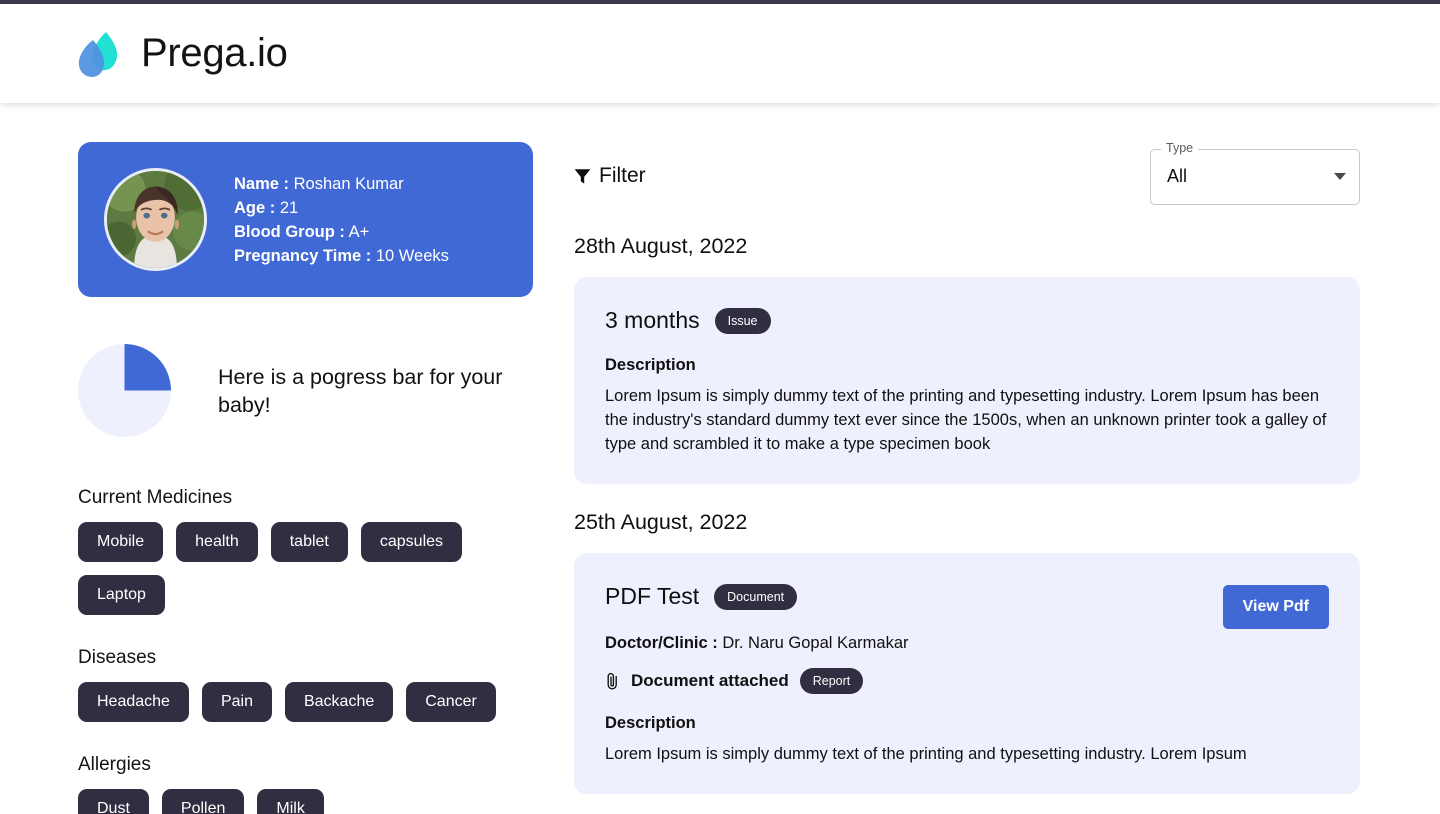 The image size is (1440, 814). What do you see at coordinates (1177, 176) in the screenshot?
I see `type-select-value: All` at bounding box center [1177, 176].